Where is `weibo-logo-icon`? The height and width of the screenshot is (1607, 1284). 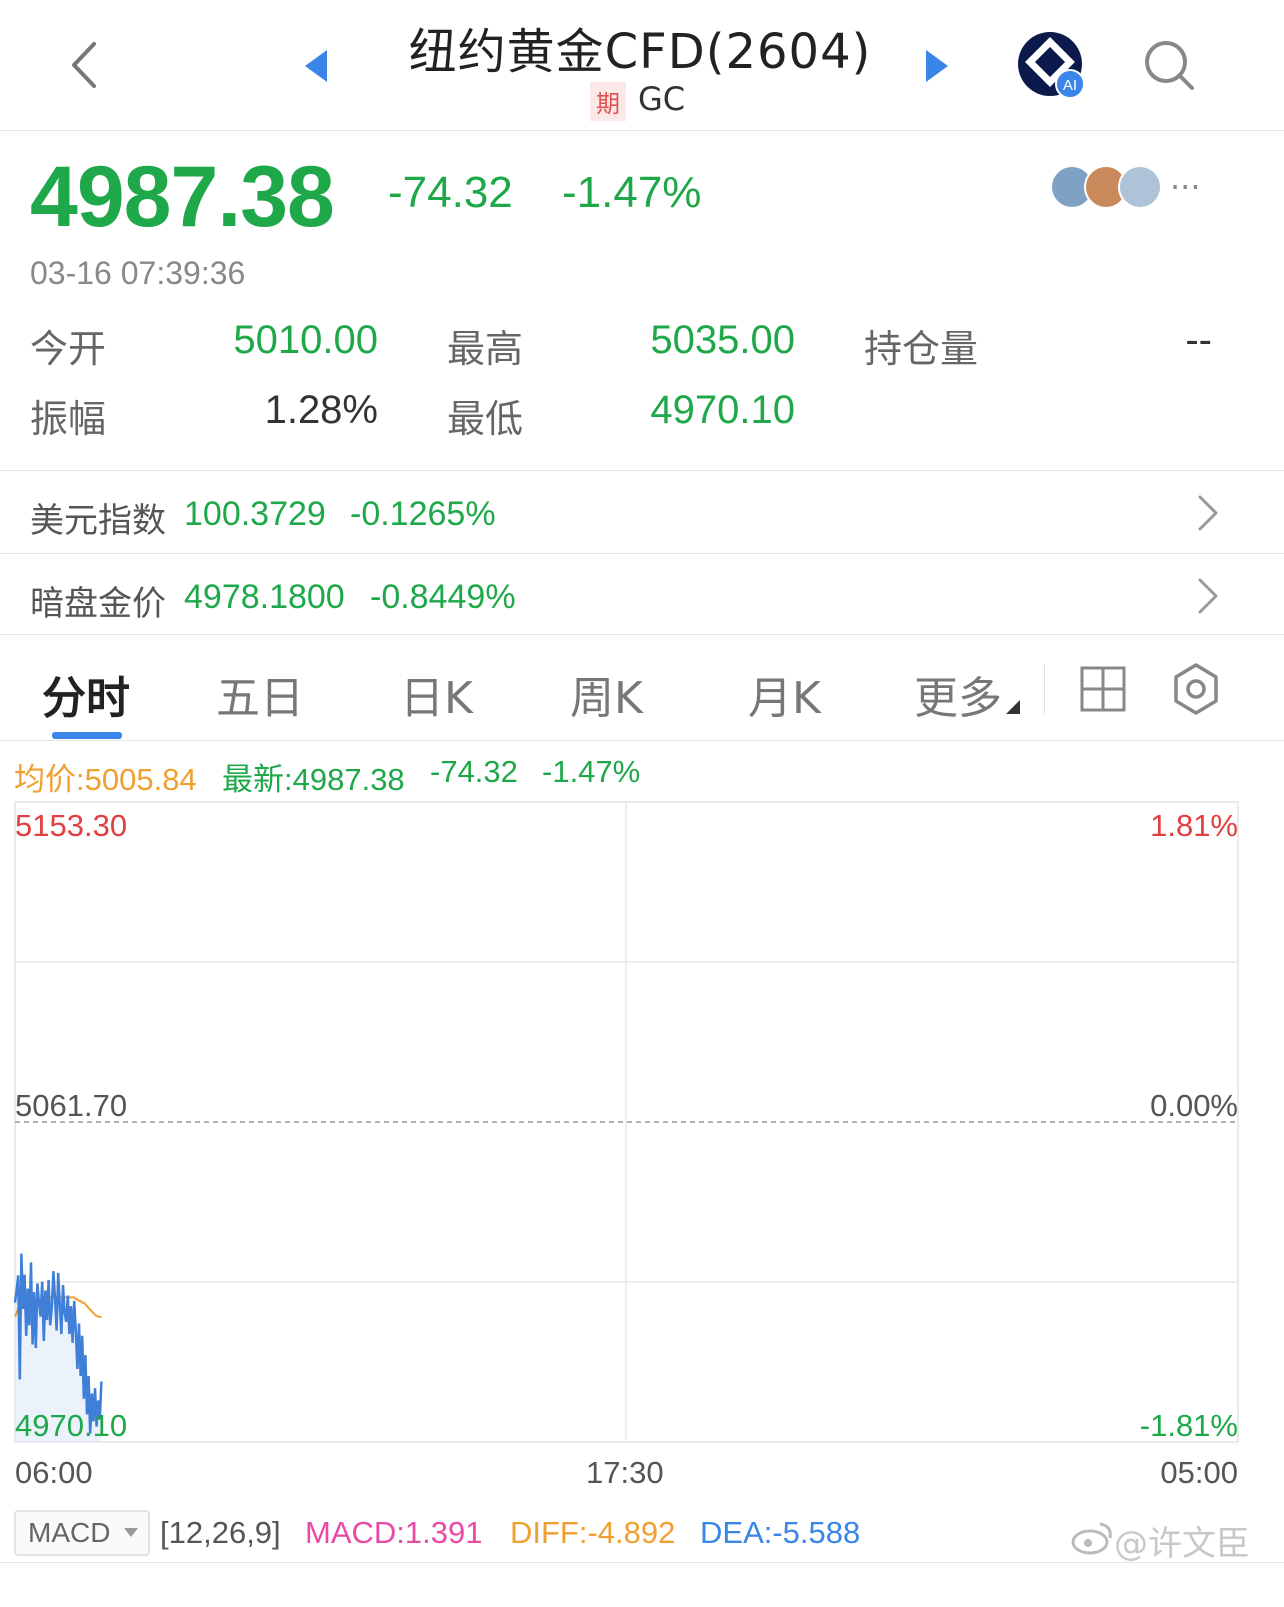 weibo-logo-icon is located at coordinates (1091, 1538).